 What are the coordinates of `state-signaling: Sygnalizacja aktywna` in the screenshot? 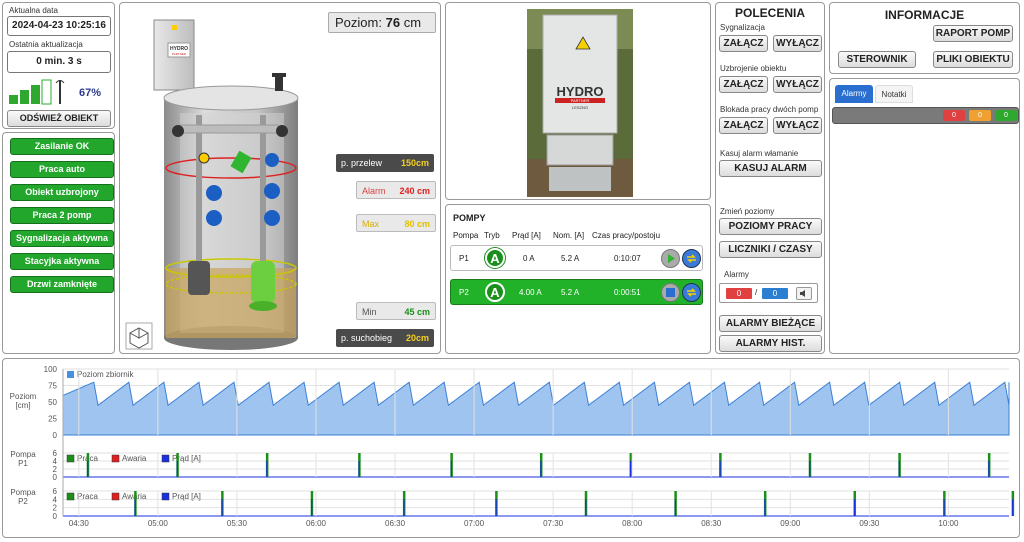 It's located at (62, 238).